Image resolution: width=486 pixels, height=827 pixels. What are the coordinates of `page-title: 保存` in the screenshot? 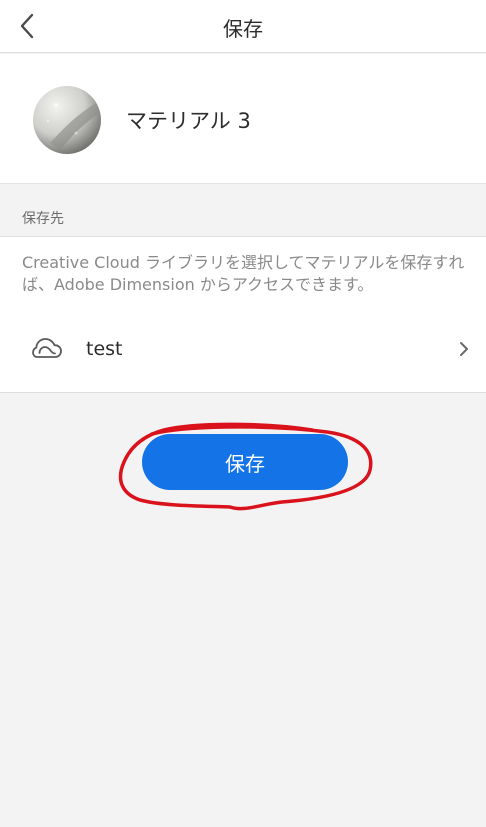 It's located at (243, 29).